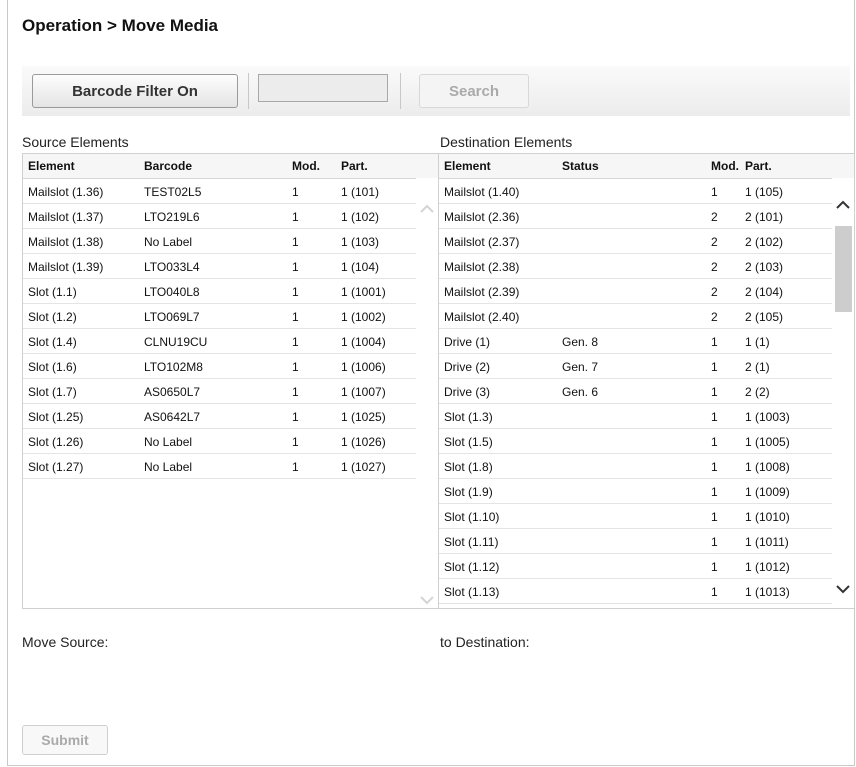  What do you see at coordinates (635, 606) in the screenshot?
I see `table-row: Slot (1.14)11 (1014)` at bounding box center [635, 606].